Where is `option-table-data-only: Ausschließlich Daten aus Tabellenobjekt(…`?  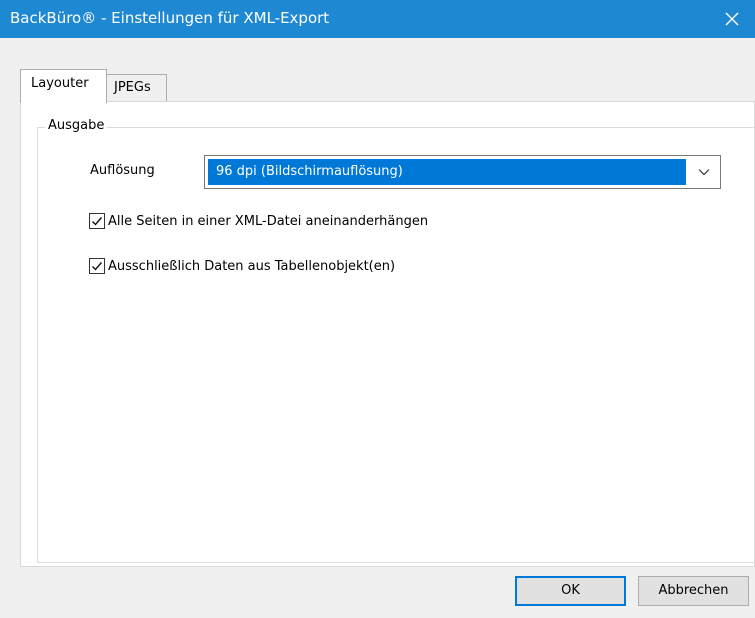 option-table-data-only: Ausschließlich Daten aus Tabellenobjekt(… is located at coordinates (242, 266).